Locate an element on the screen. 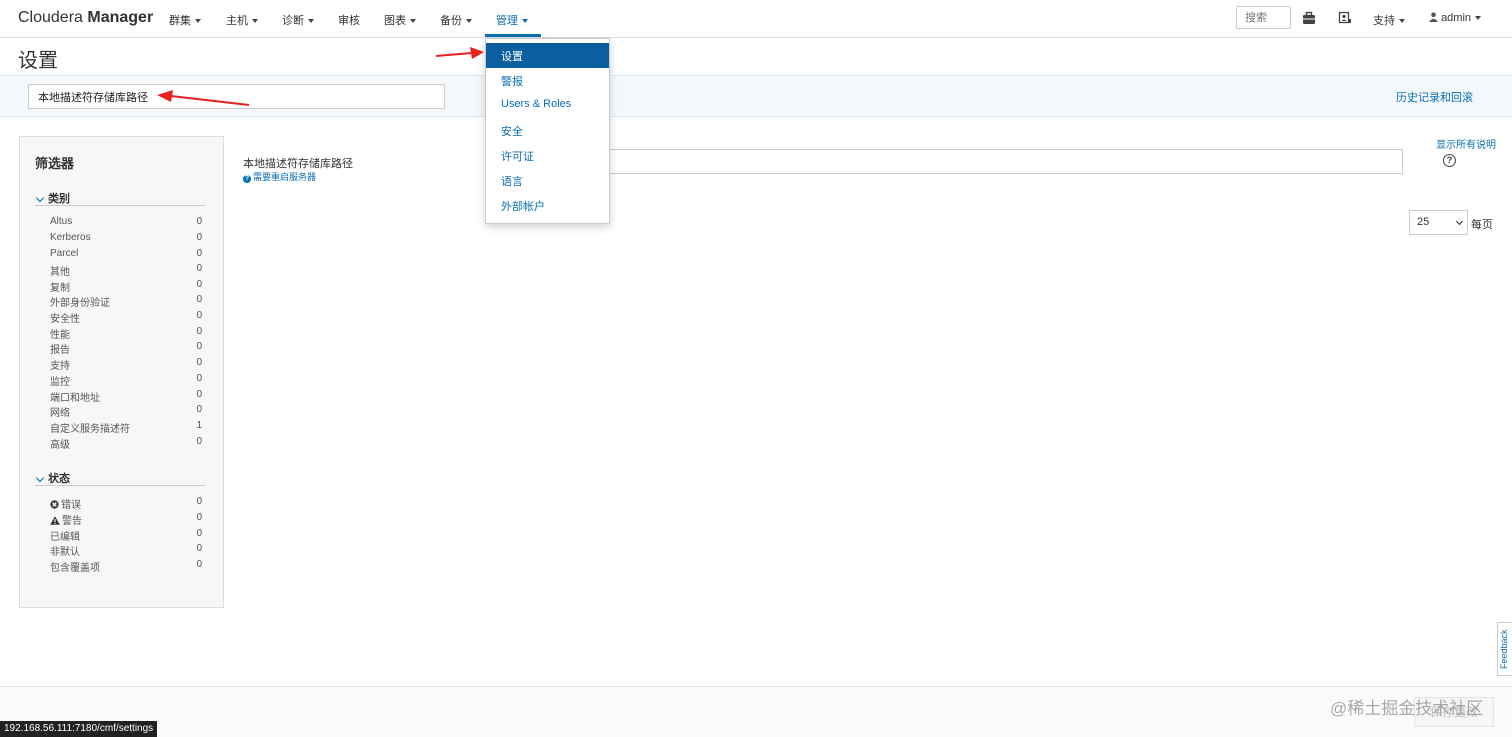 The height and width of the screenshot is (737, 1512). nav-backup: 备份 is located at coordinates (456, 20).